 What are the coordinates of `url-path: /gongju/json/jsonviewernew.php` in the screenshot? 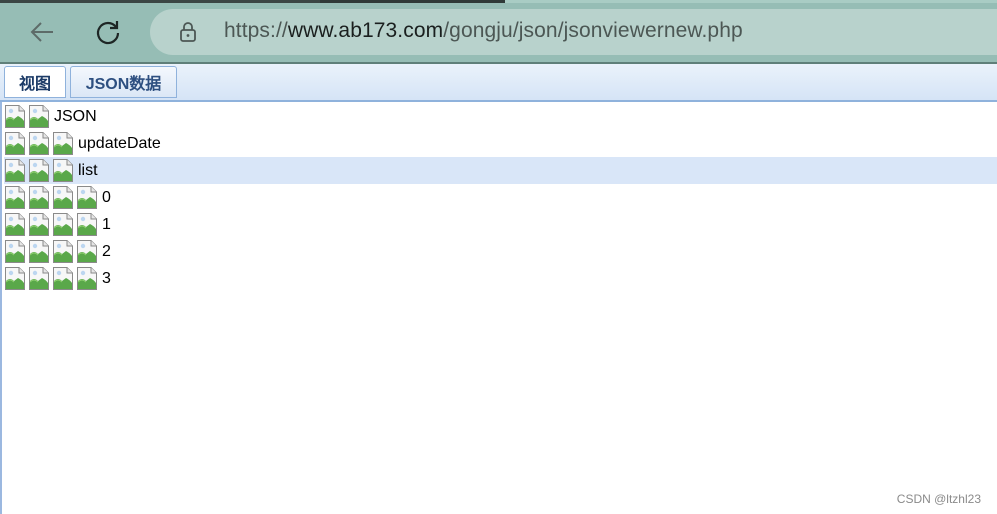 It's located at (593, 30).